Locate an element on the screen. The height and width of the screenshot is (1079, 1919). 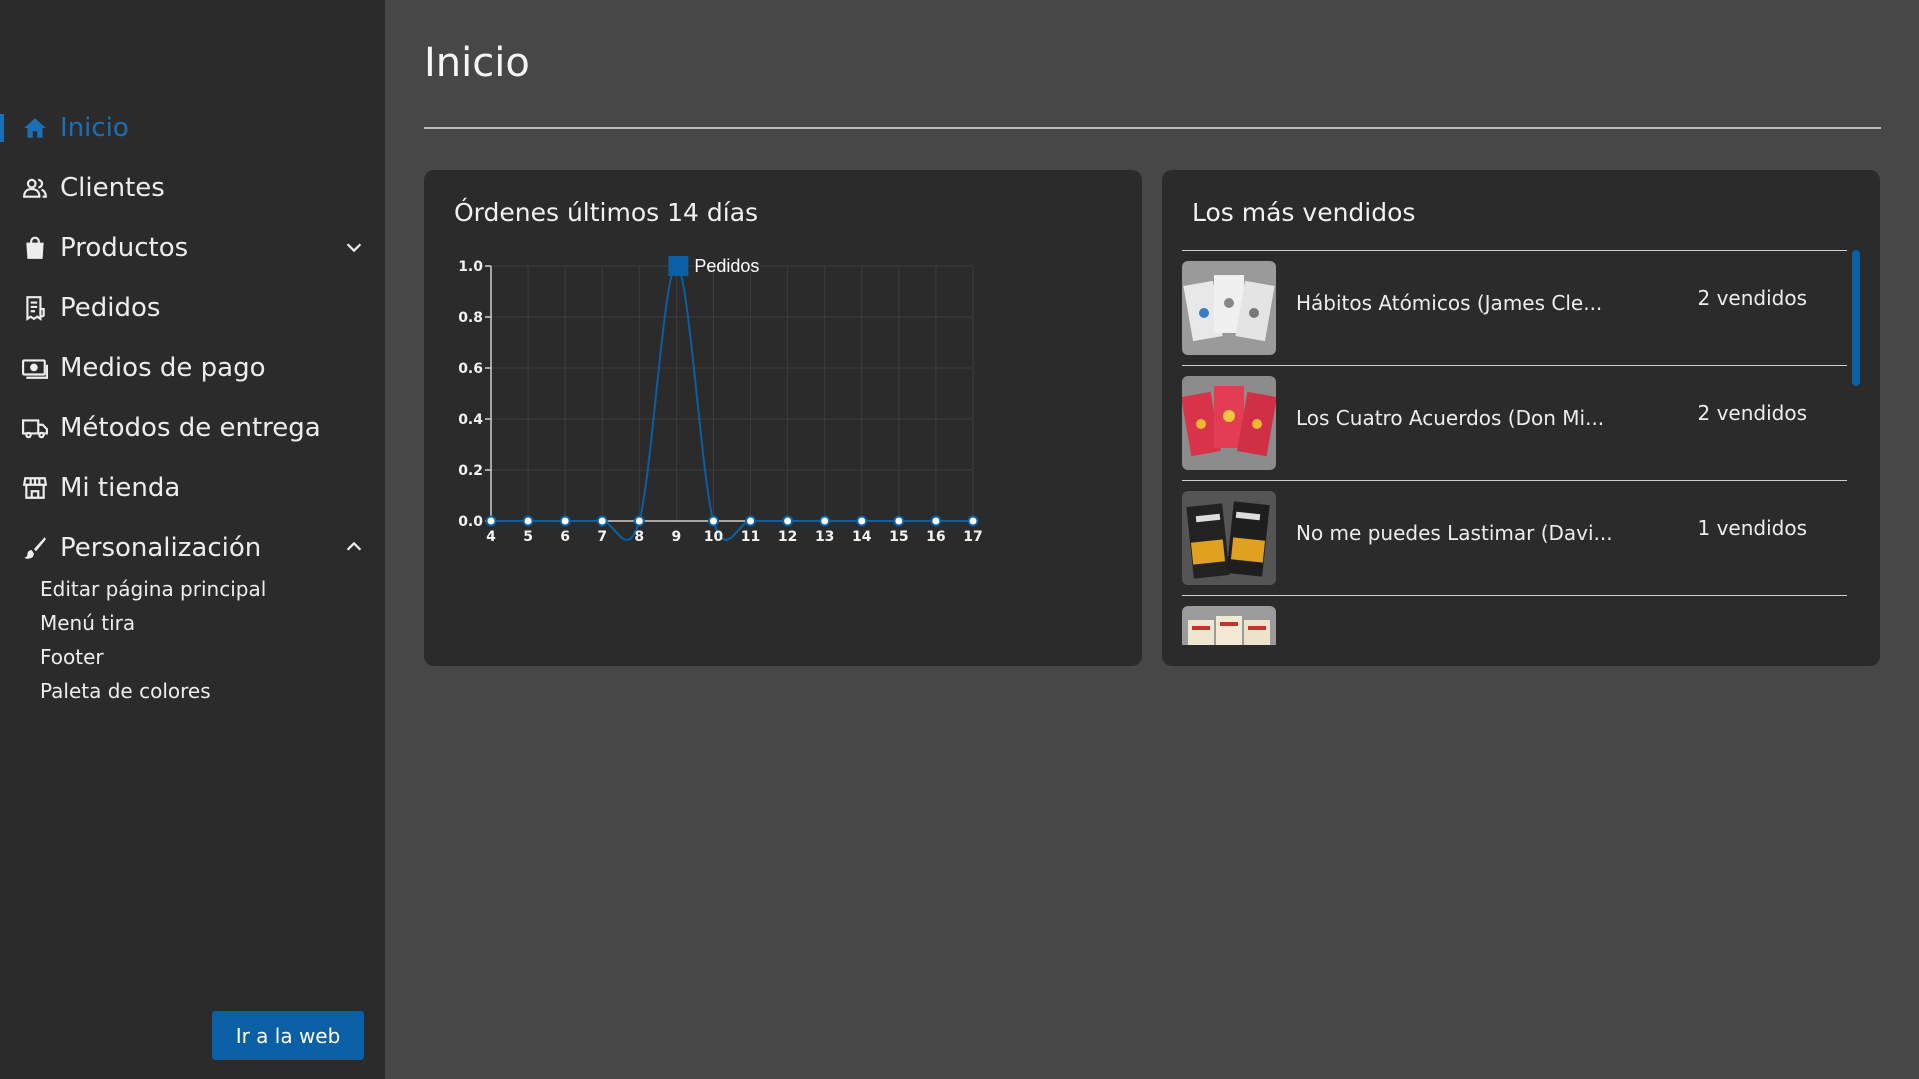
sidebar-item-mi-tienda: Mi tienda is located at coordinates (192, 488).